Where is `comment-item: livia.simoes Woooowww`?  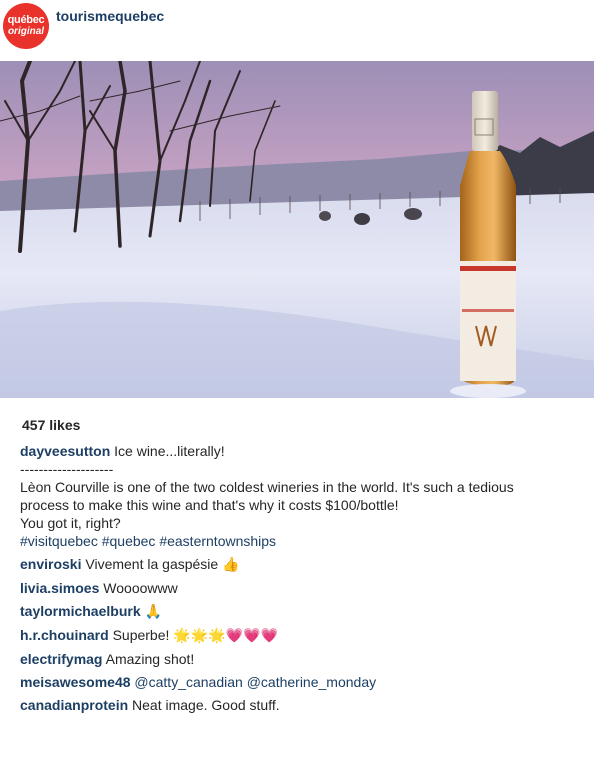 comment-item: livia.simoes Woooowww is located at coordinates (300, 588).